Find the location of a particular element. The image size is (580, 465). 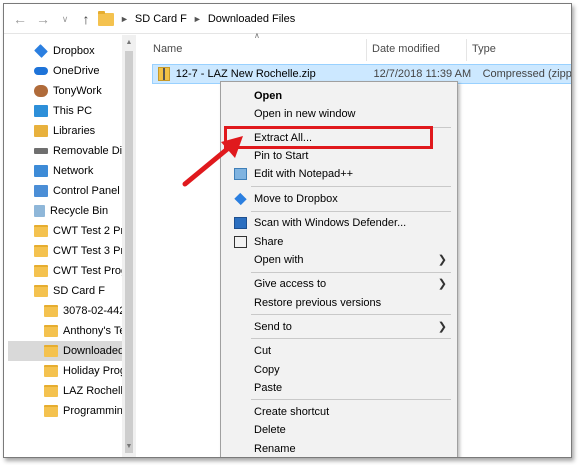

sidebar-scrollbar: ▲ ▼ is located at coordinates (129, 246).